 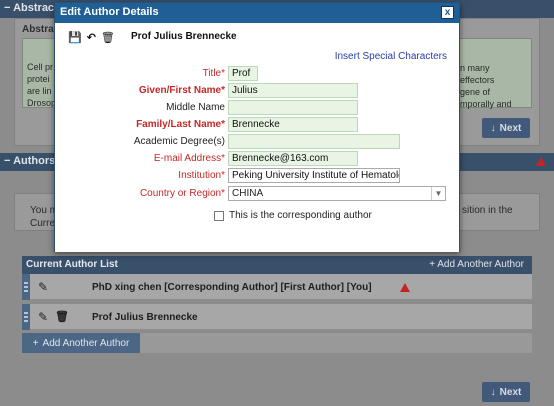 I want to click on abstract-line: mporally and, so click(x=486, y=104).